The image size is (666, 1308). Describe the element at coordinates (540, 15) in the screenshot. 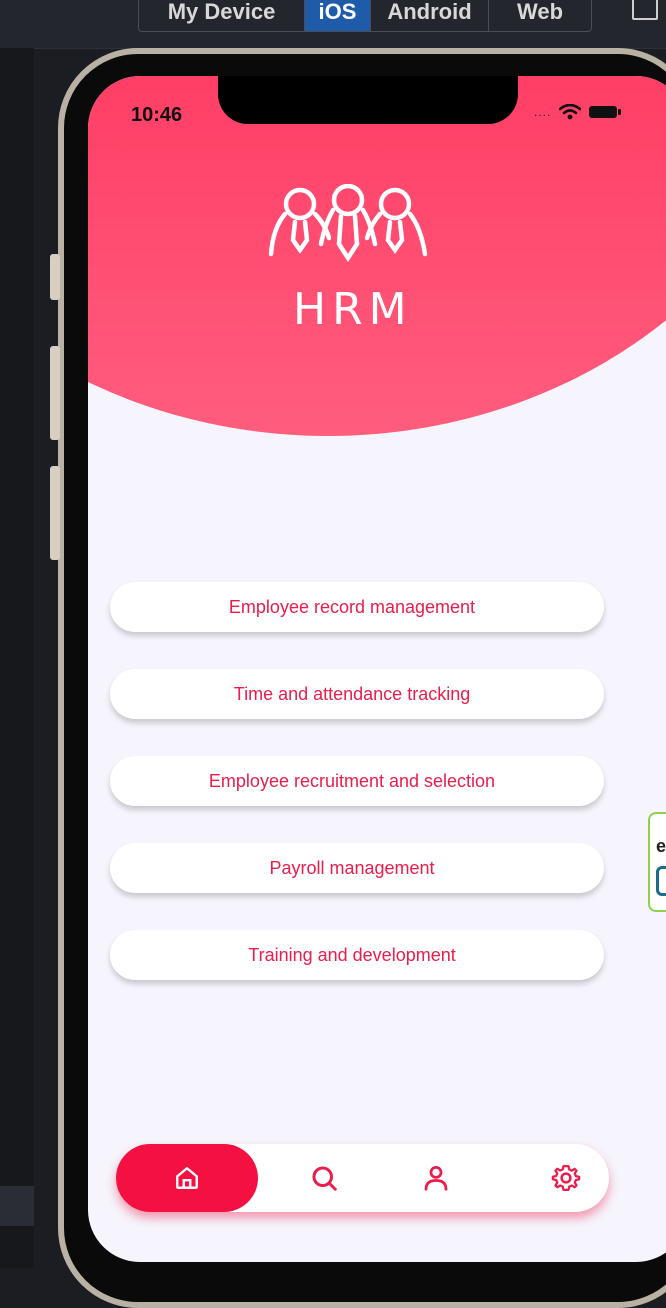

I see `tab-web: Web` at that location.